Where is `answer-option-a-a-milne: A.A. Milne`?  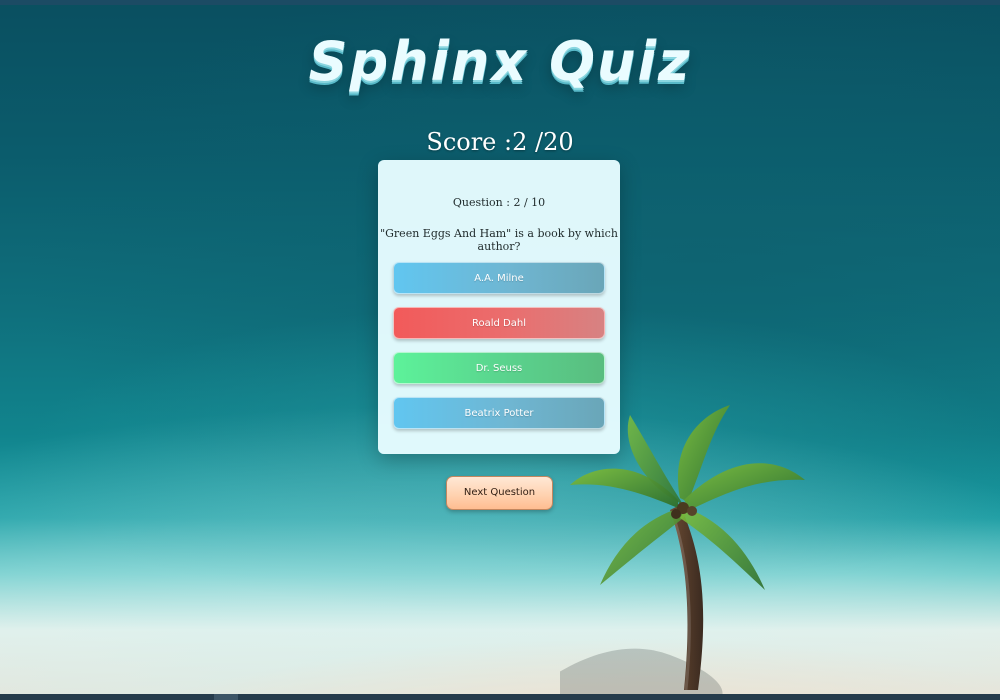
answer-option-a-a-milne: A.A. Milne is located at coordinates (499, 278).